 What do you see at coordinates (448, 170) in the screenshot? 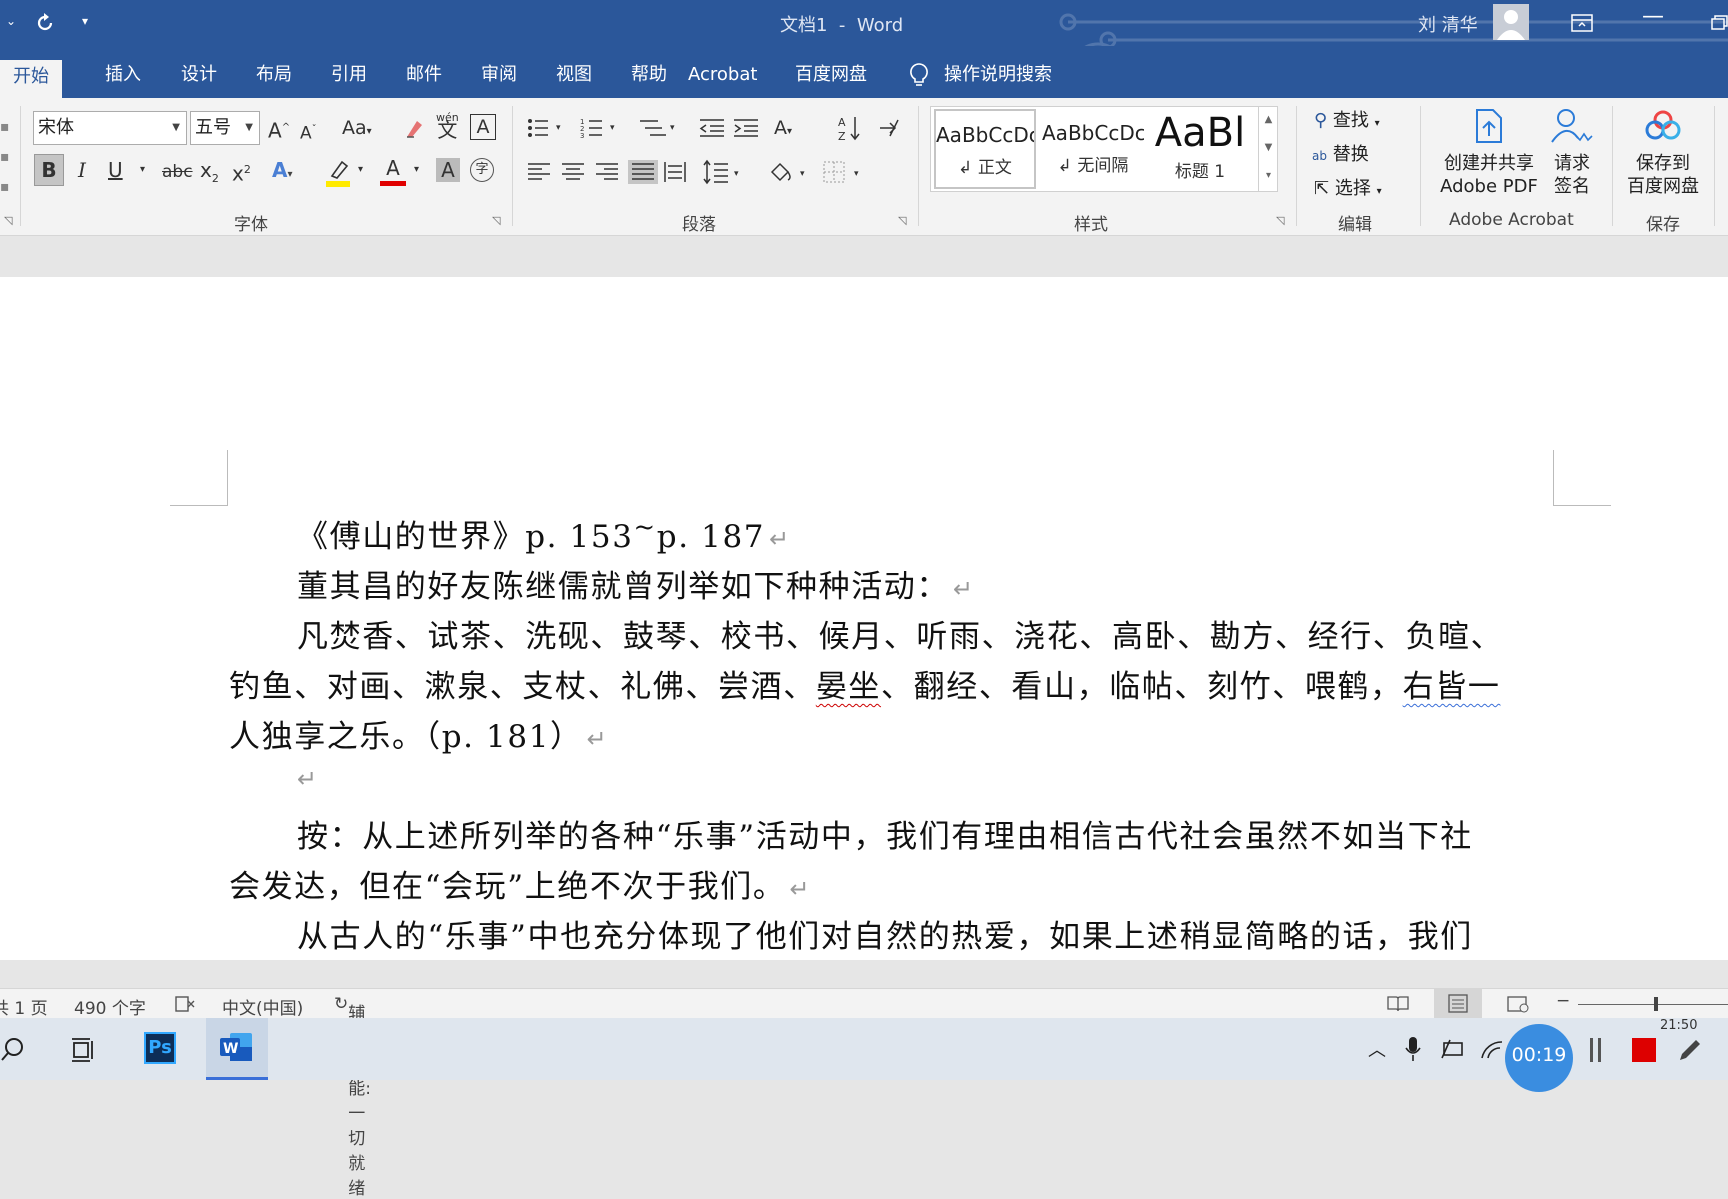
I see `character-shading-button: A` at bounding box center [448, 170].